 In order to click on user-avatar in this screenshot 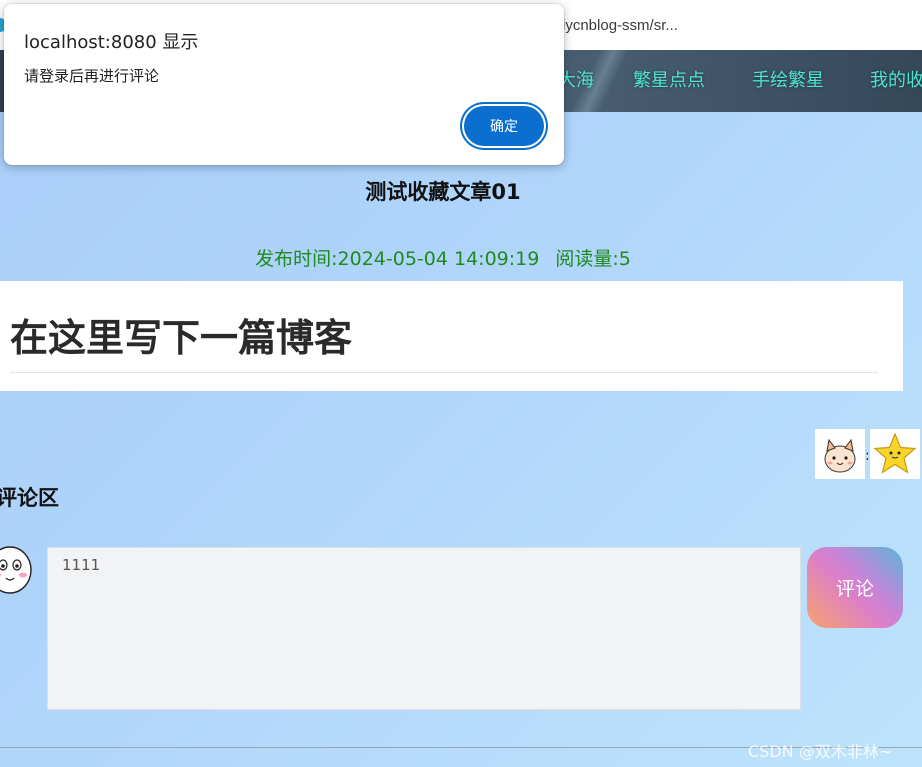, I will do `click(17, 570)`.